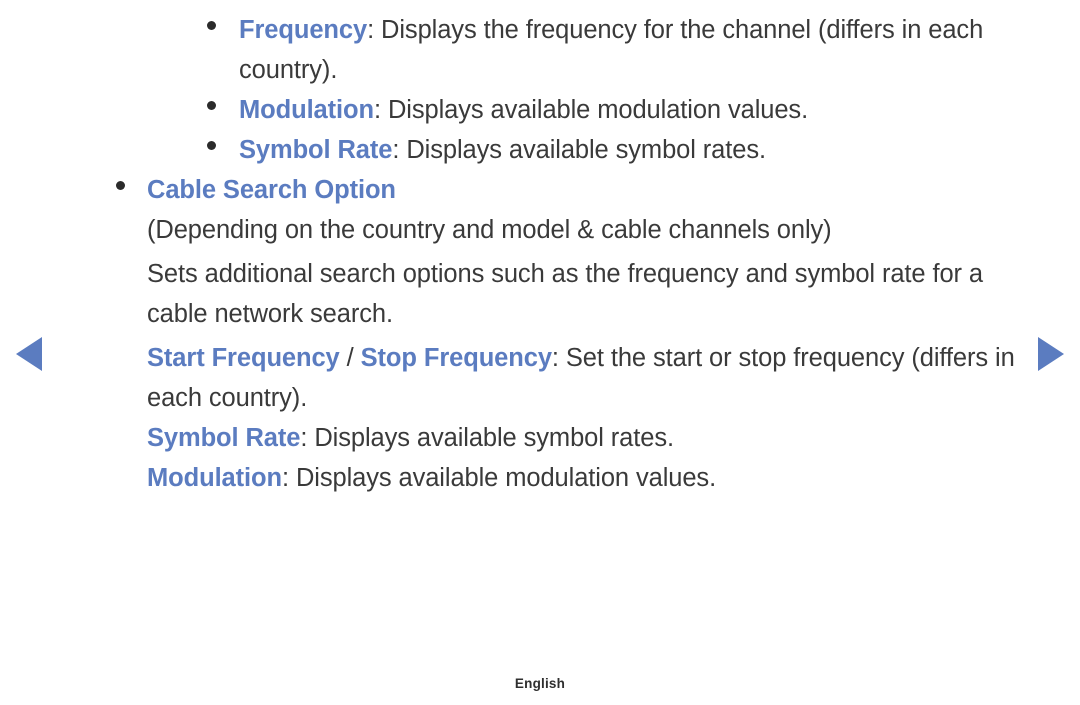 The width and height of the screenshot is (1080, 705). Describe the element at coordinates (540, 190) in the screenshot. I see `section-heading-cable-search-option: Cable Search Option` at that location.